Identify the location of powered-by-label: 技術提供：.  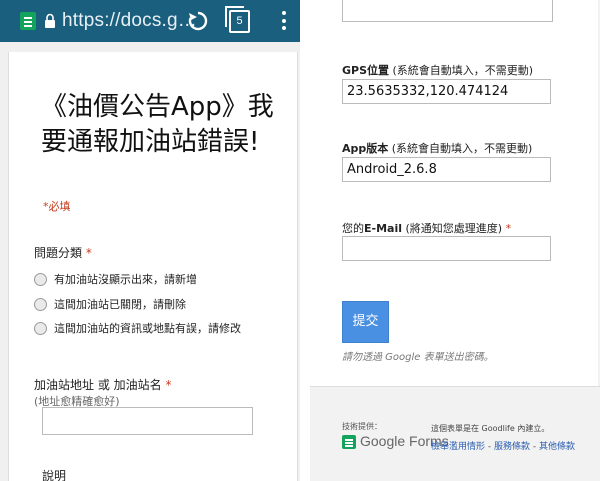
(362, 426).